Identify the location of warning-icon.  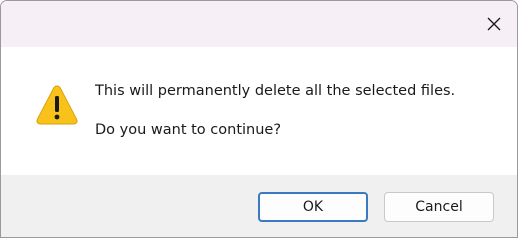
(57, 105).